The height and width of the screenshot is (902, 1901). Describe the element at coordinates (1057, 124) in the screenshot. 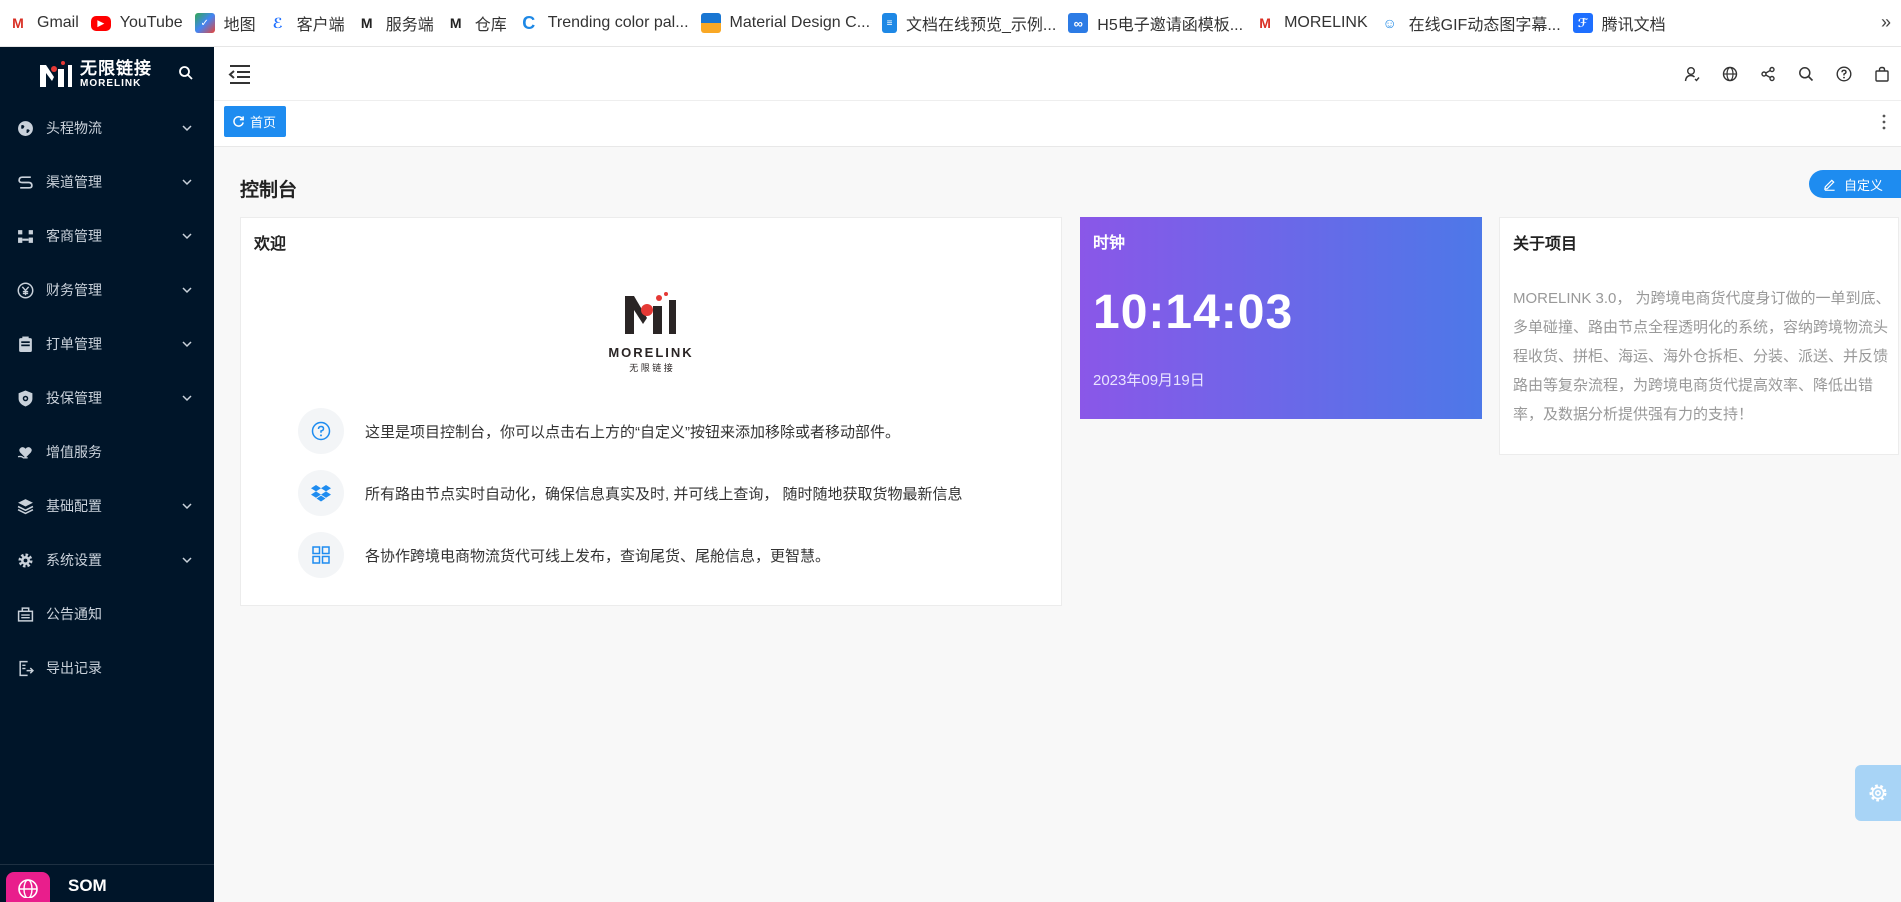

I see `tab-bar: 首页` at that location.